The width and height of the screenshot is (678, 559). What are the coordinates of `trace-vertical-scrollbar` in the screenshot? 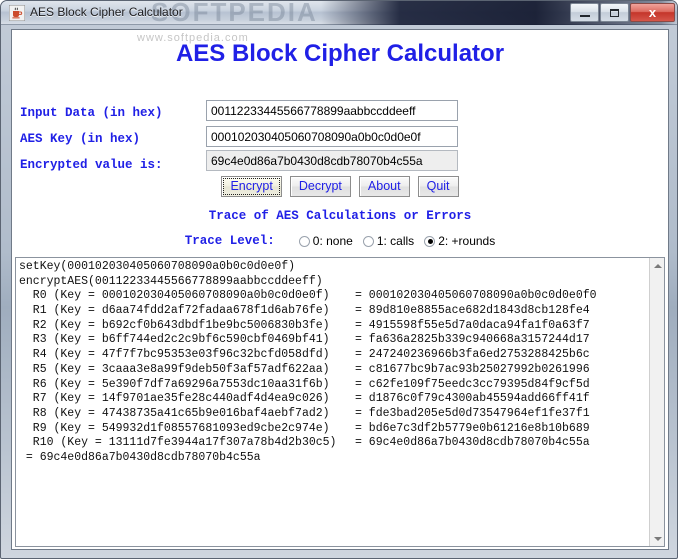 It's located at (656, 402).